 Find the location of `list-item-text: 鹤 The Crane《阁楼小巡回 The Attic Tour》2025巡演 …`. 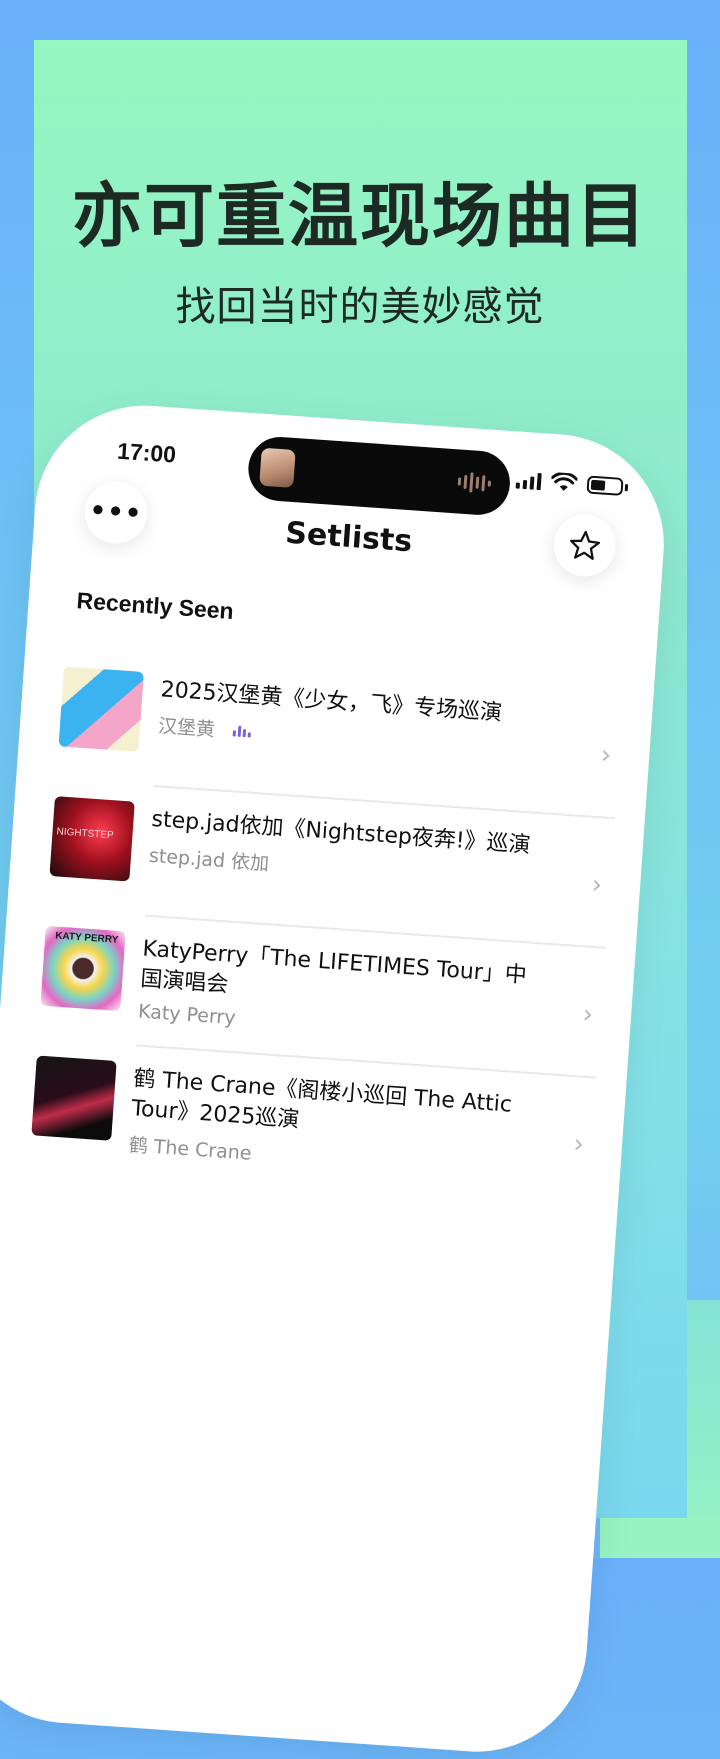

list-item-text: 鹤 The Crane《阁楼小巡回 The Attic Tour》2025巡演 … is located at coordinates (331, 1124).